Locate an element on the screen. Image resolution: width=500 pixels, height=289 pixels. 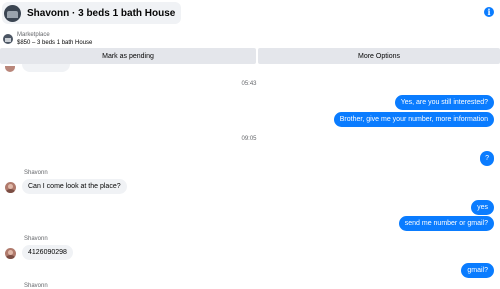
outgoing-message-bubble: ? is located at coordinates (487, 158).